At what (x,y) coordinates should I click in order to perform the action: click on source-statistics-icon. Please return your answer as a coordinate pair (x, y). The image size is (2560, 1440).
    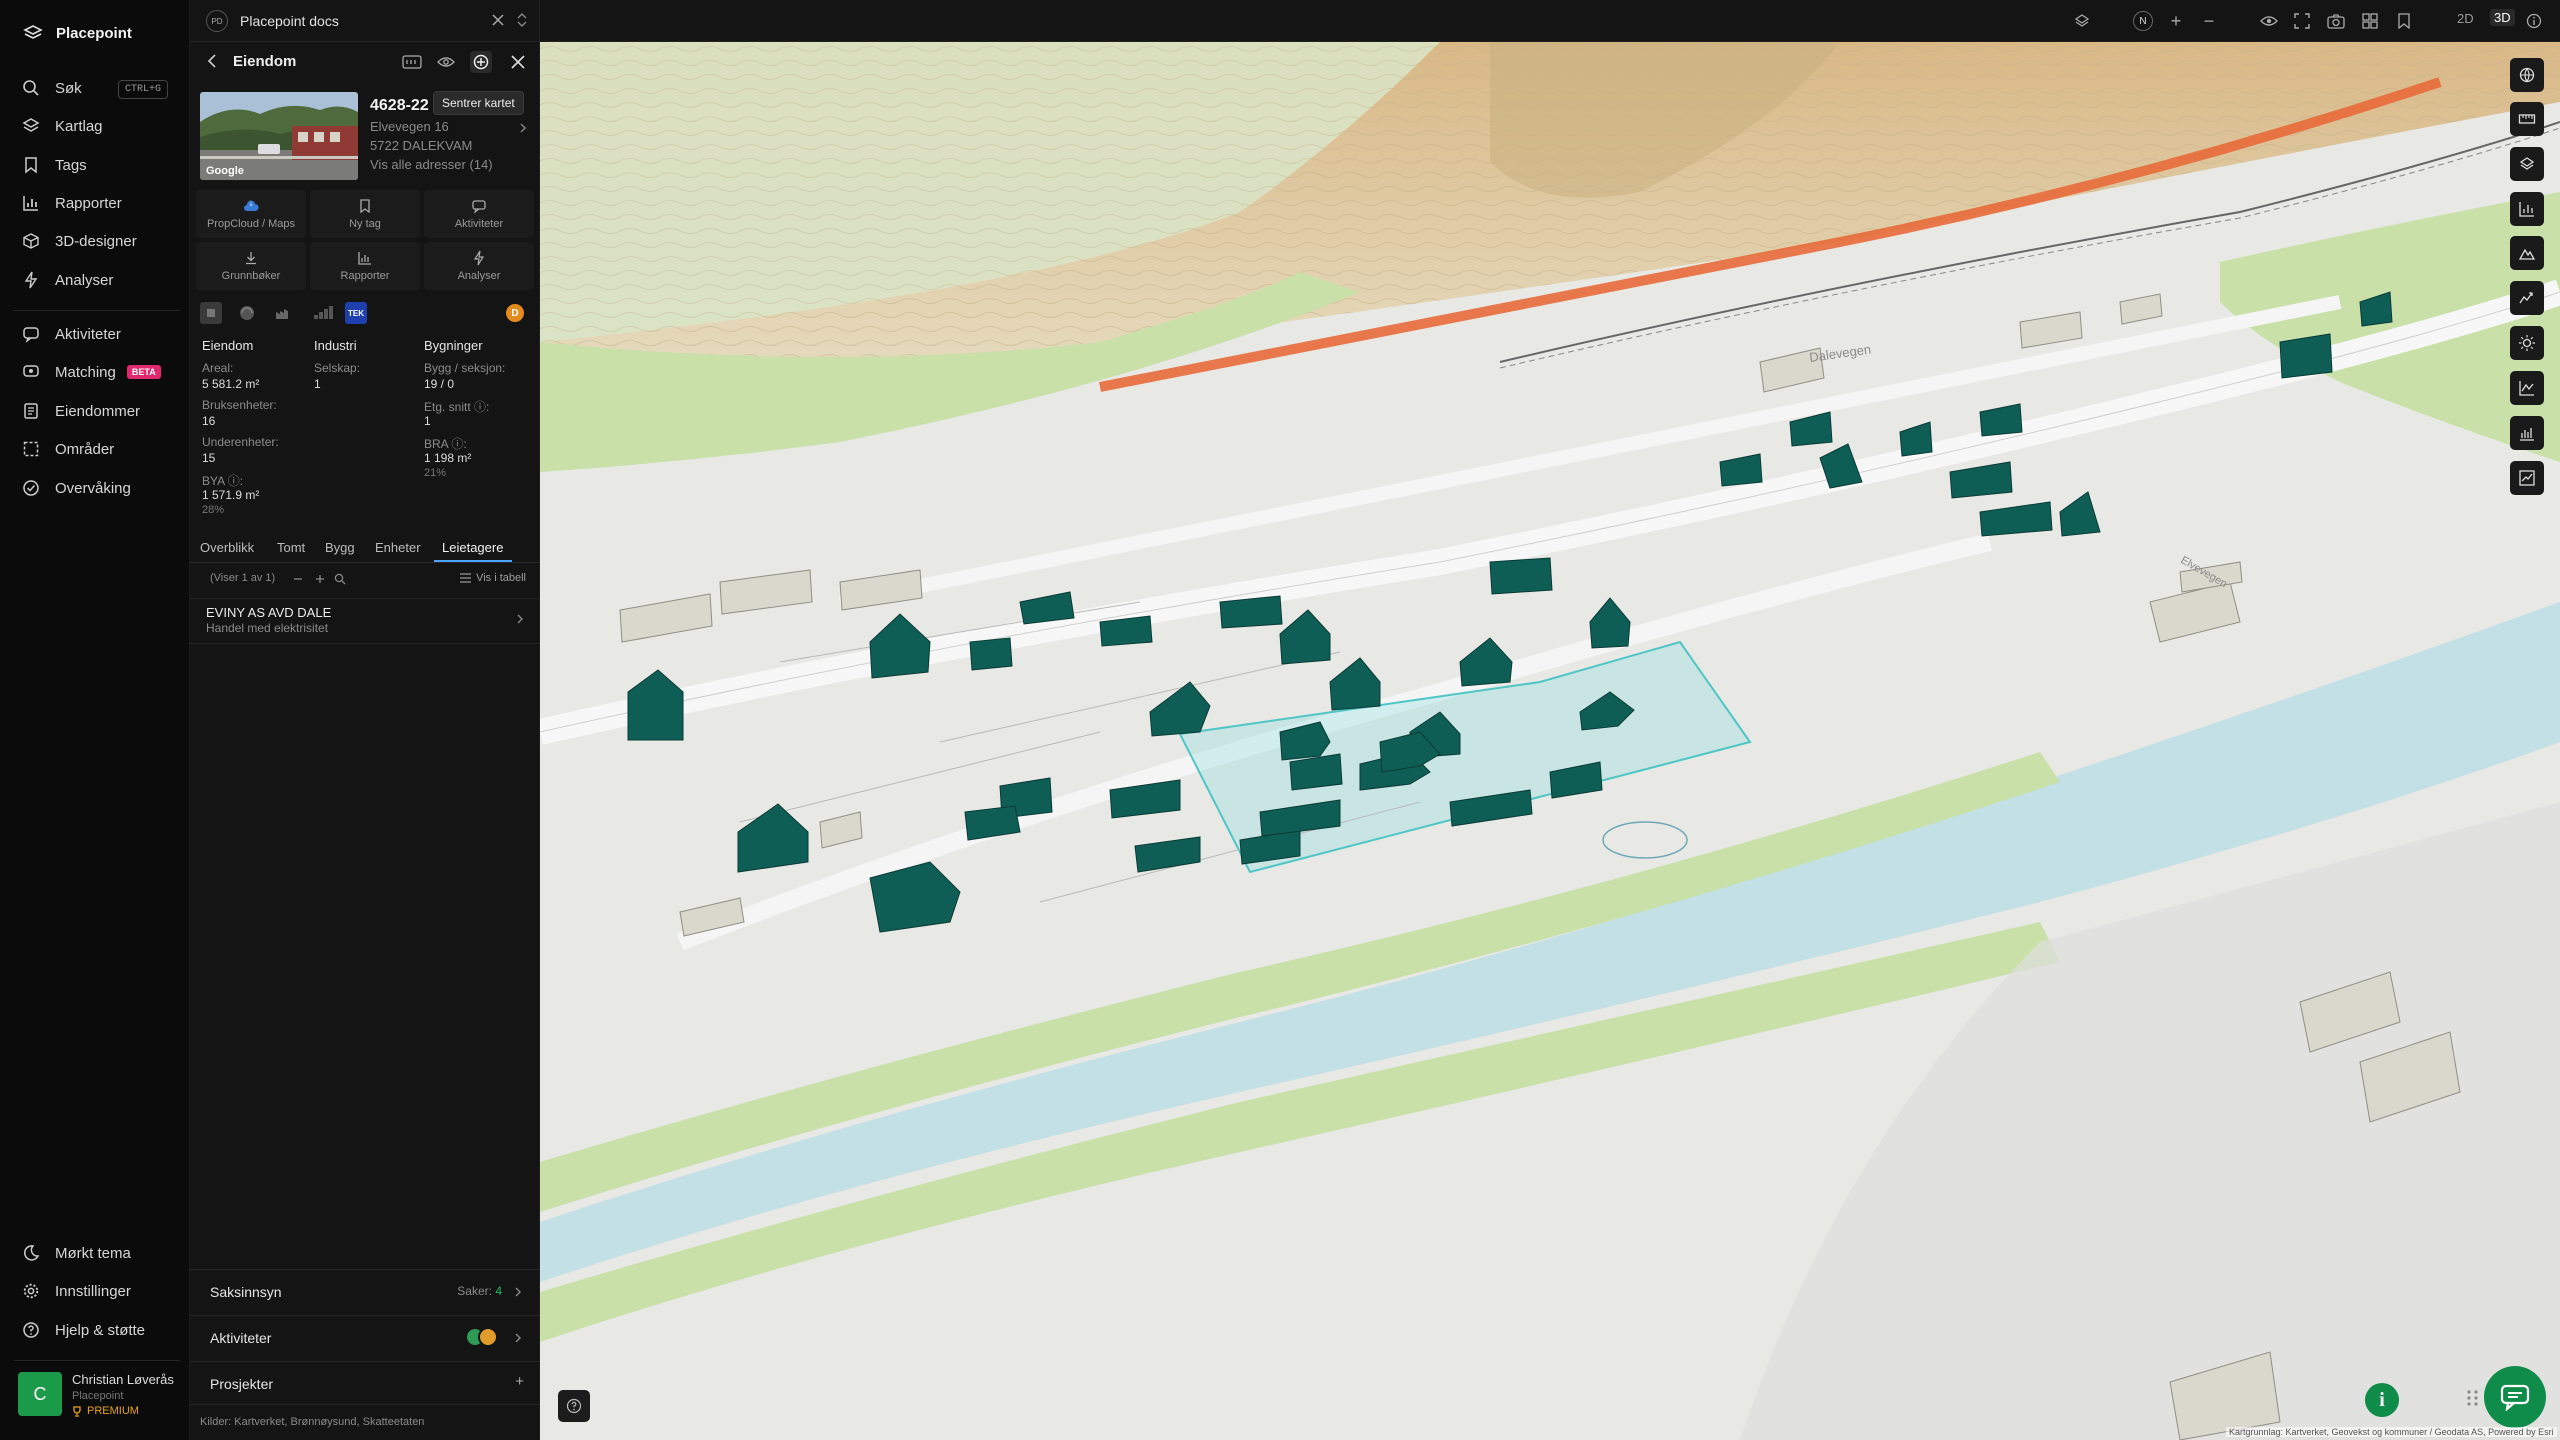
    Looking at the image, I should click on (323, 313).